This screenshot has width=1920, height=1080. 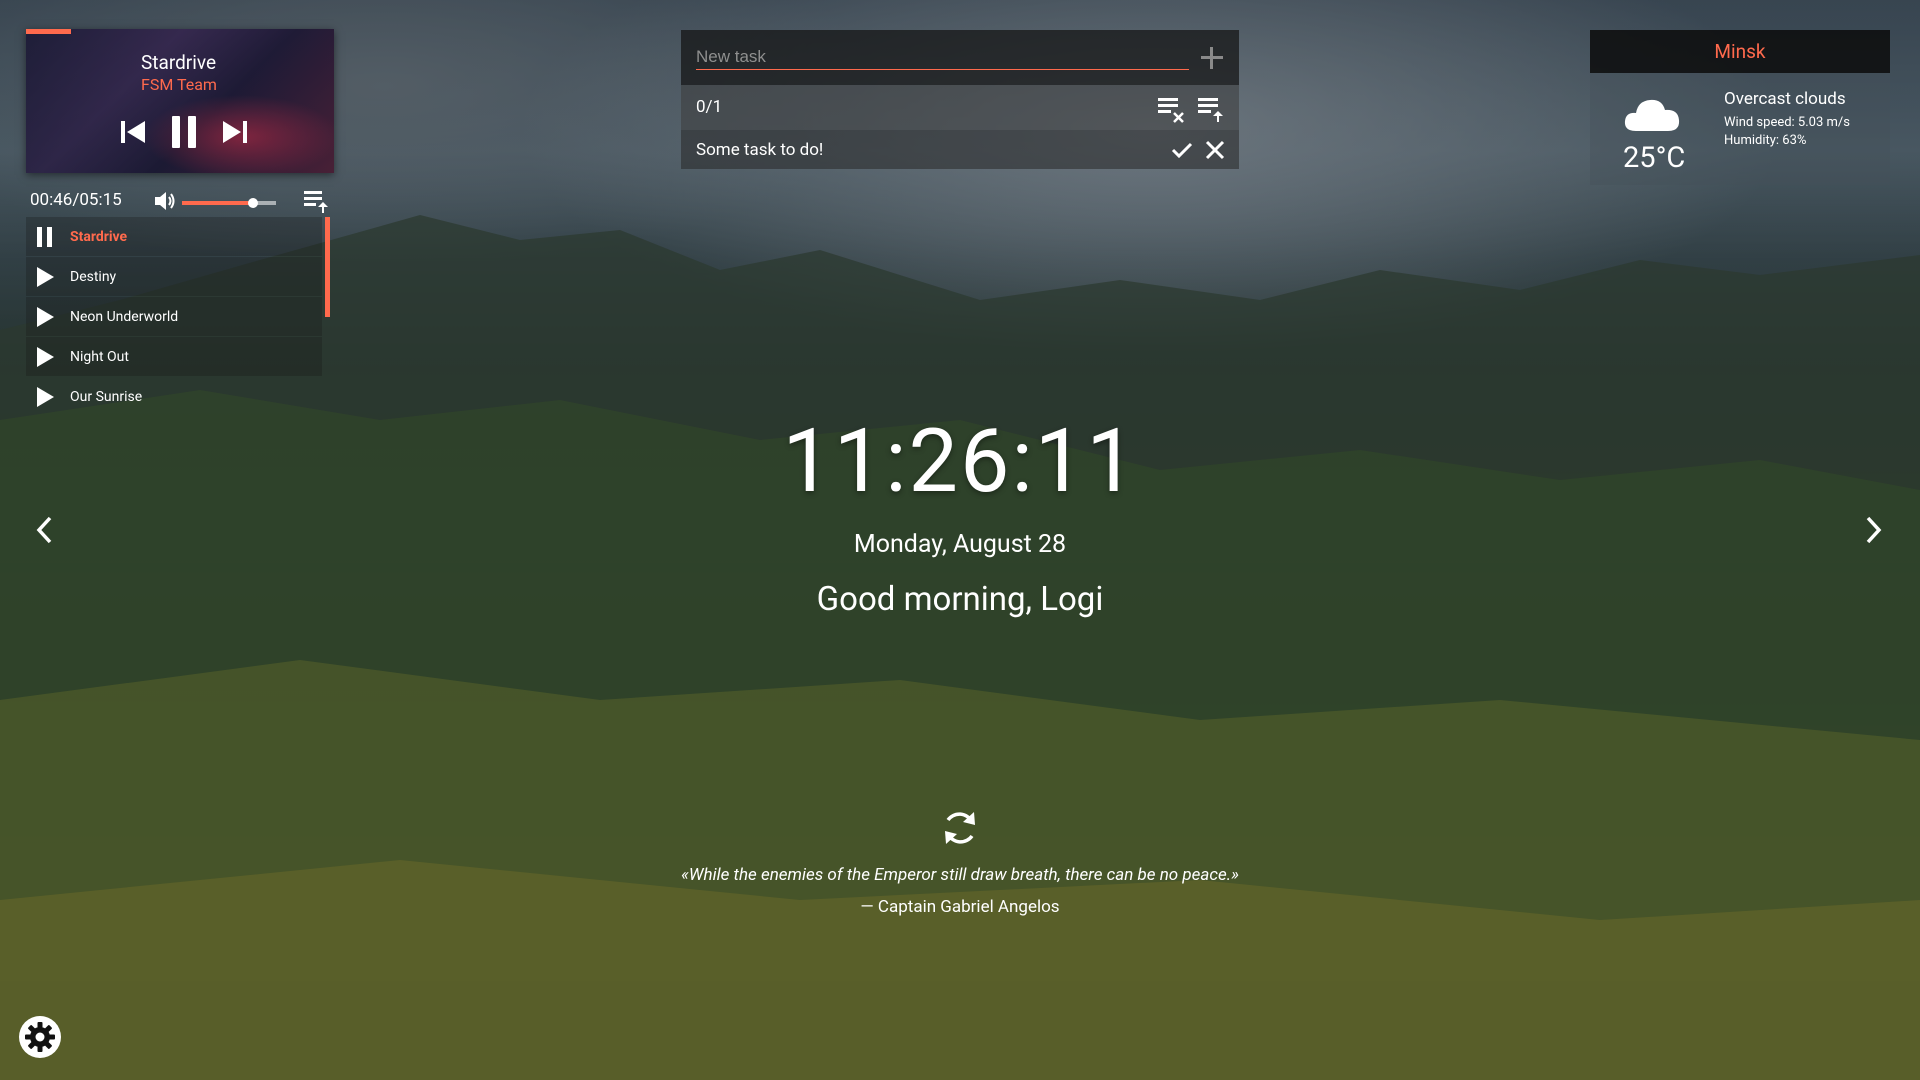 What do you see at coordinates (174, 356) in the screenshot?
I see `playlist-item: Night Out` at bounding box center [174, 356].